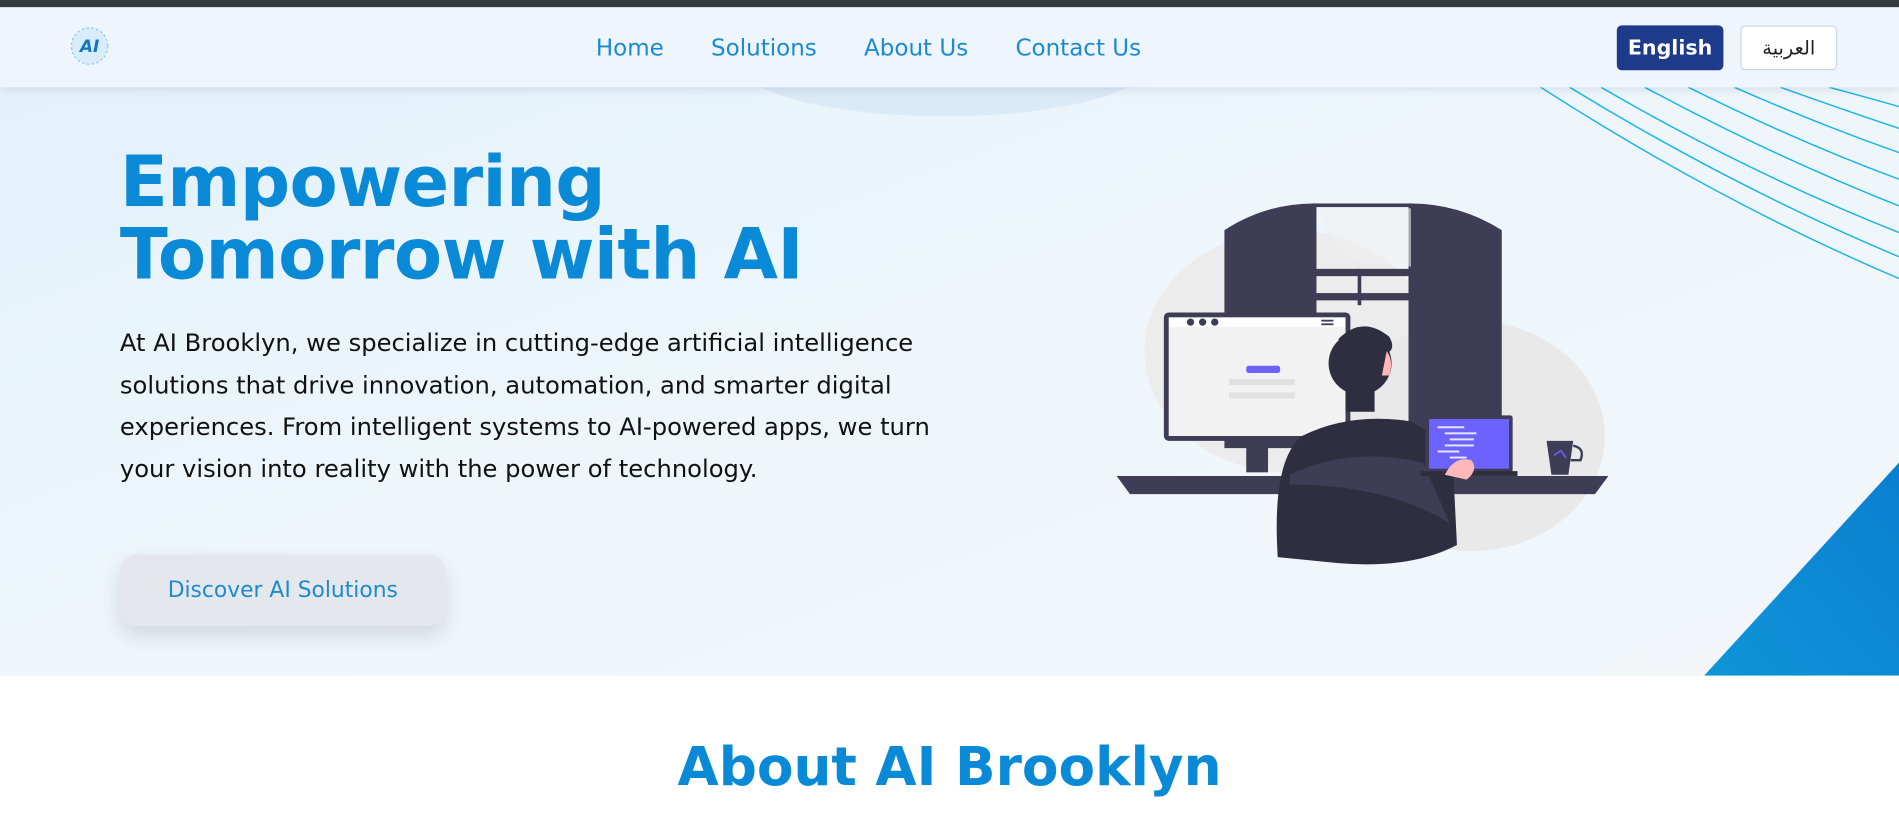  Describe the element at coordinates (1362, 384) in the screenshot. I see `developer-at-desk-illustration` at that location.